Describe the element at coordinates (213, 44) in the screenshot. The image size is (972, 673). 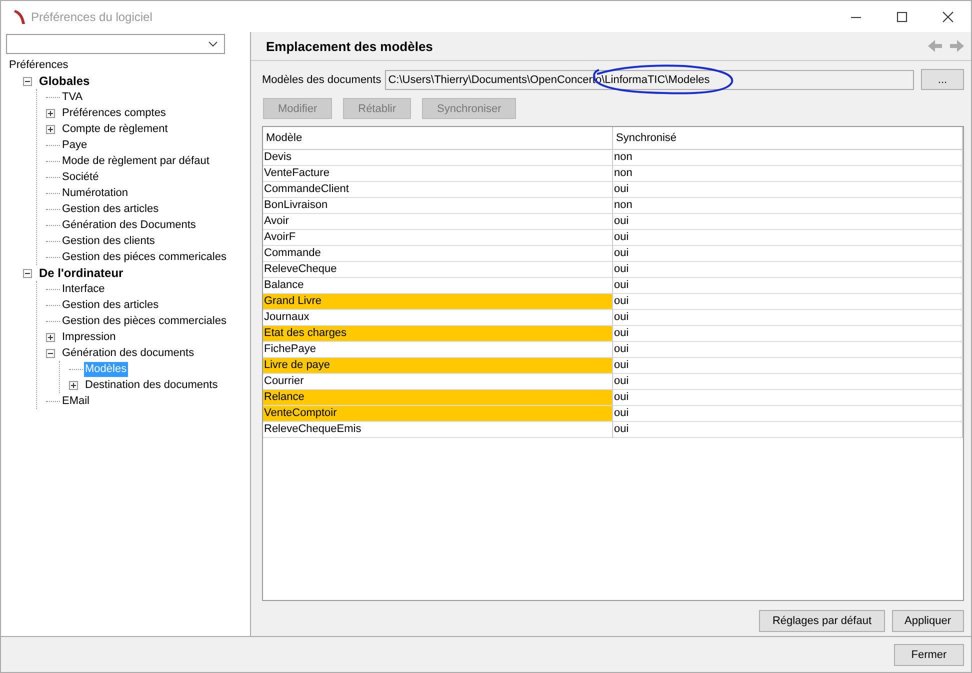
I see `chevron-down-icon` at that location.